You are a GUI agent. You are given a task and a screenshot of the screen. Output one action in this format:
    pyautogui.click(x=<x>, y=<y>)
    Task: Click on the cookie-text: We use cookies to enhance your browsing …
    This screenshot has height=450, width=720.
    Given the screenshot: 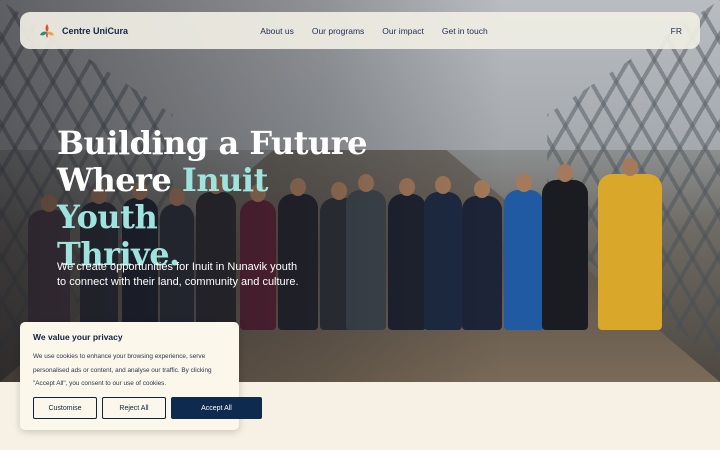 What is the action you would take?
    pyautogui.click(x=122, y=370)
    